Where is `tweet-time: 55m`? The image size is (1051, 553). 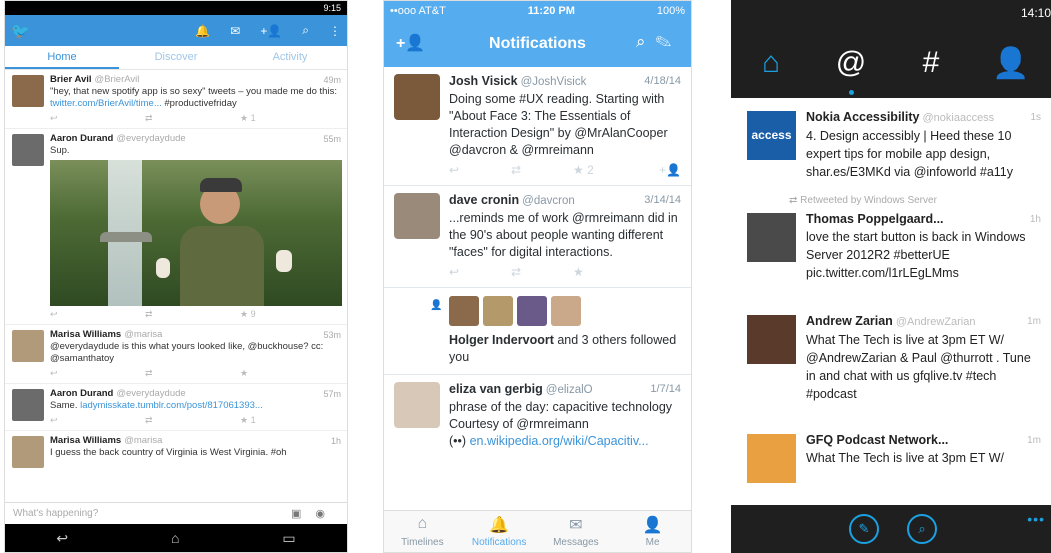 tweet-time: 55m is located at coordinates (332, 139).